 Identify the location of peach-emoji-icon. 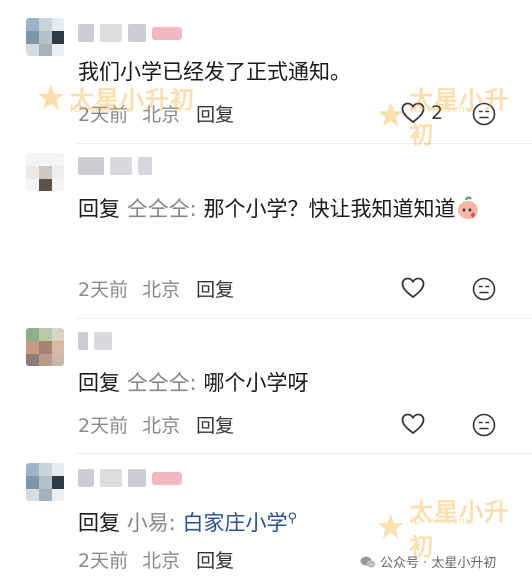
(468, 207).